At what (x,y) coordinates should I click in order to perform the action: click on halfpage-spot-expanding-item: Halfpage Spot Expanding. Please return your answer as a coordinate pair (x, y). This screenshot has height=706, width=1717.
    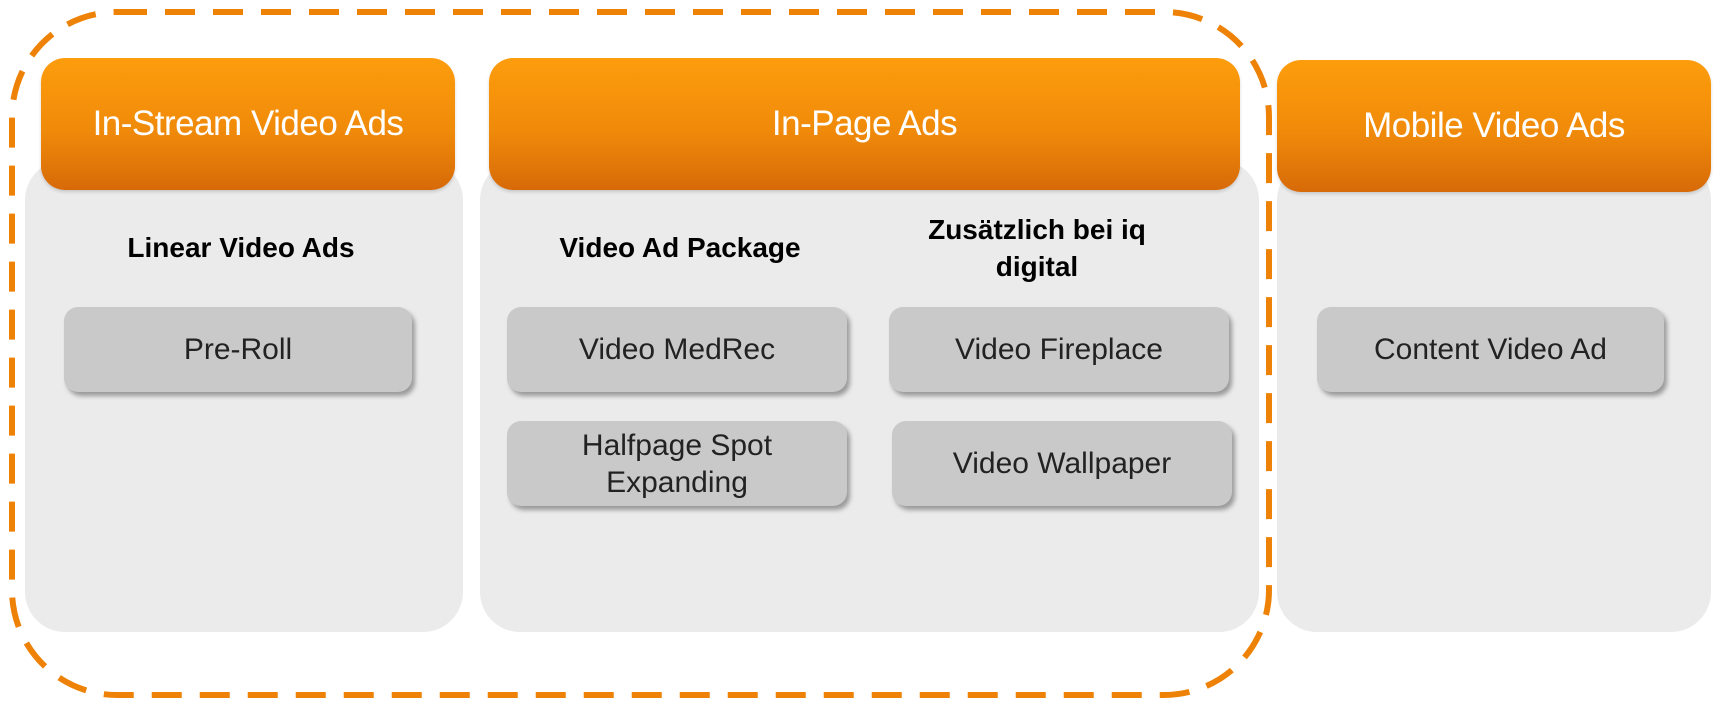
    Looking at the image, I should click on (677, 463).